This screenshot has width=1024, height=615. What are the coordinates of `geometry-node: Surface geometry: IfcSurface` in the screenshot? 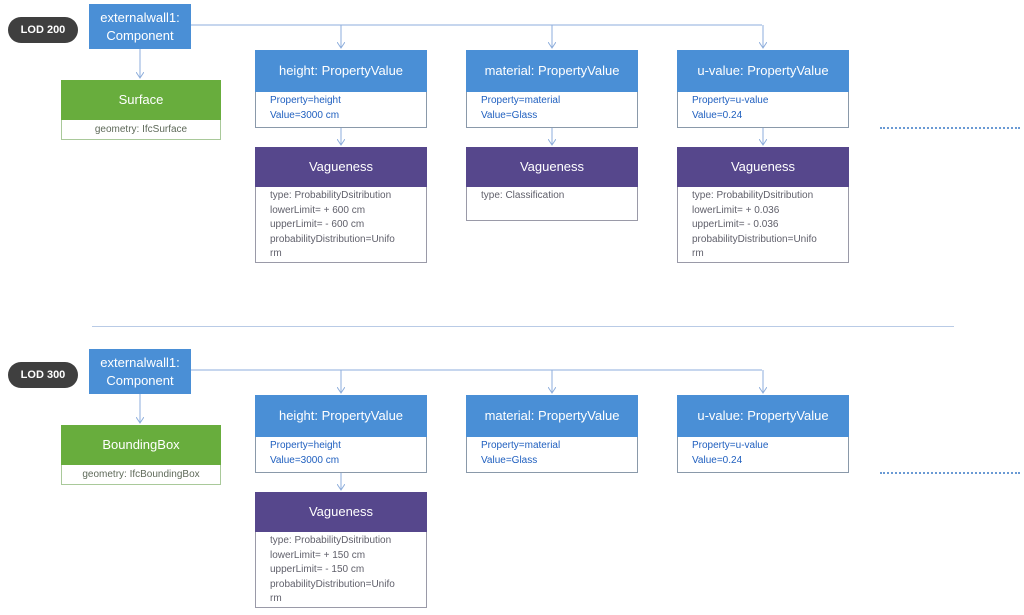 It's located at (141, 110).